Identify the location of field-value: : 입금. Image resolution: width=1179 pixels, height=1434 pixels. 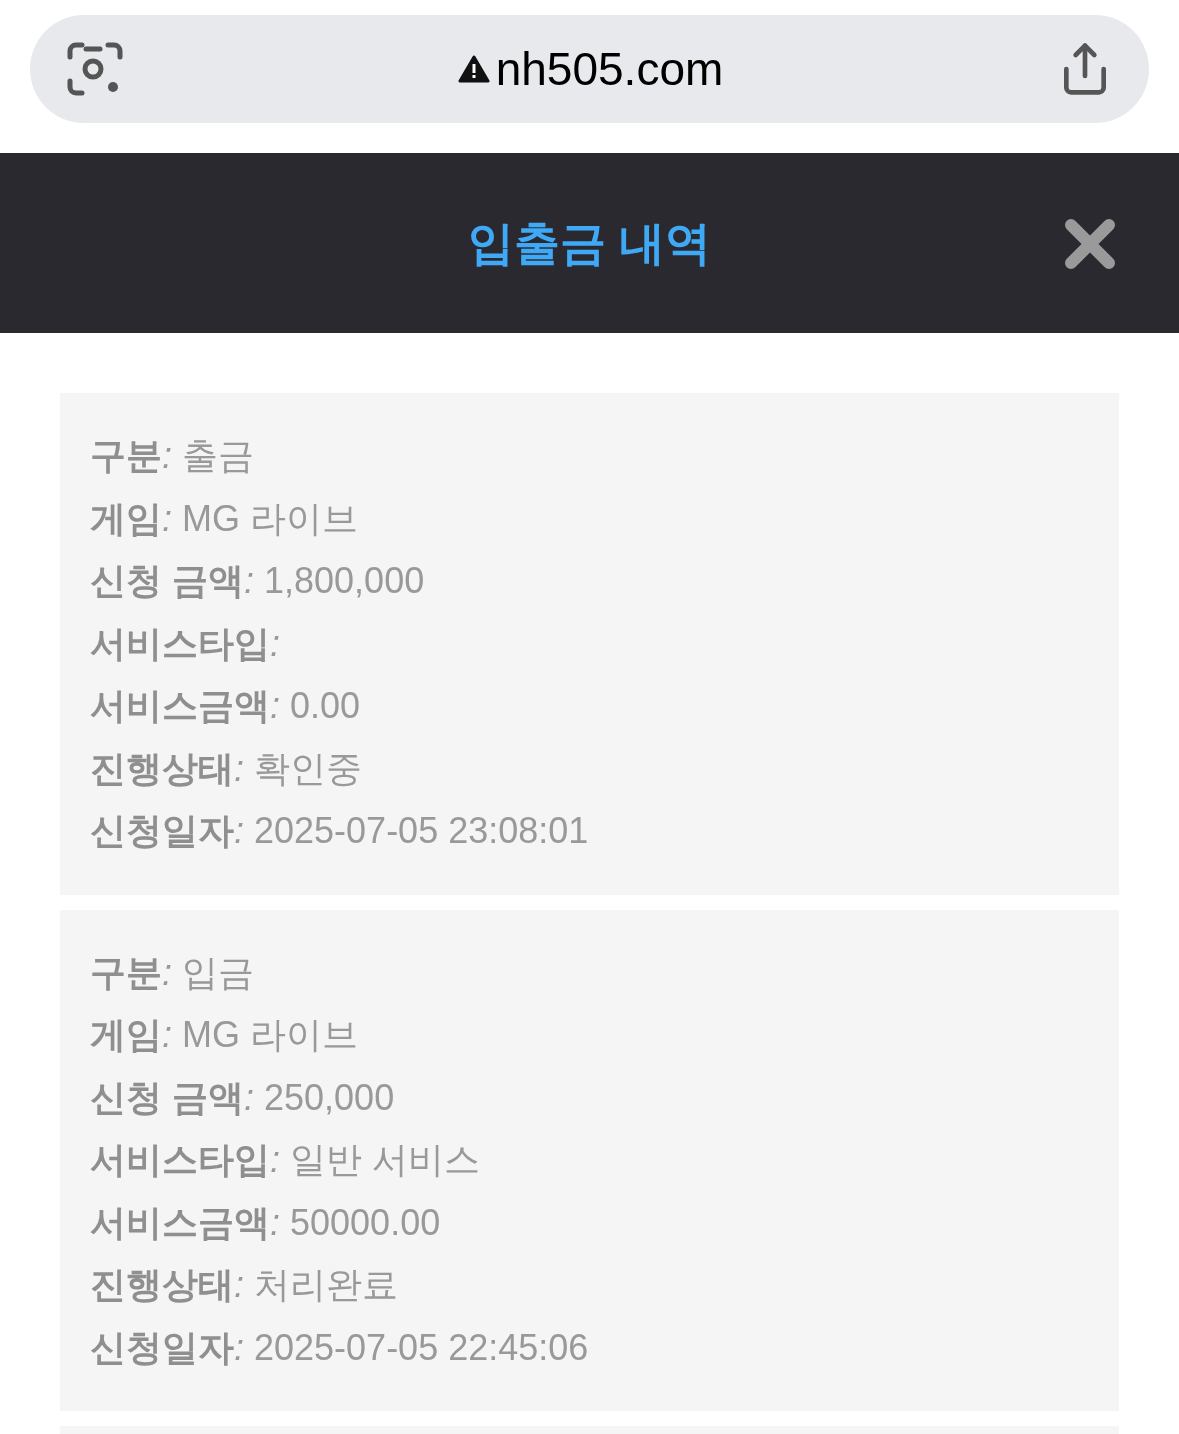
(208, 972).